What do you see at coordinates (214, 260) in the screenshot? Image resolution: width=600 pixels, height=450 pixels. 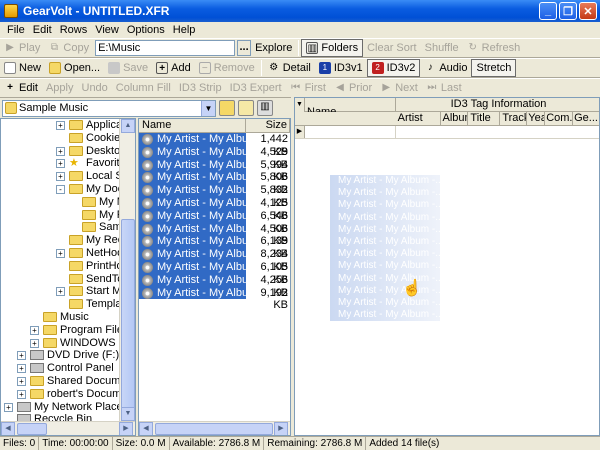 I see `file-row: My Artist - My Album -... 8,234 KB` at bounding box center [214, 260].